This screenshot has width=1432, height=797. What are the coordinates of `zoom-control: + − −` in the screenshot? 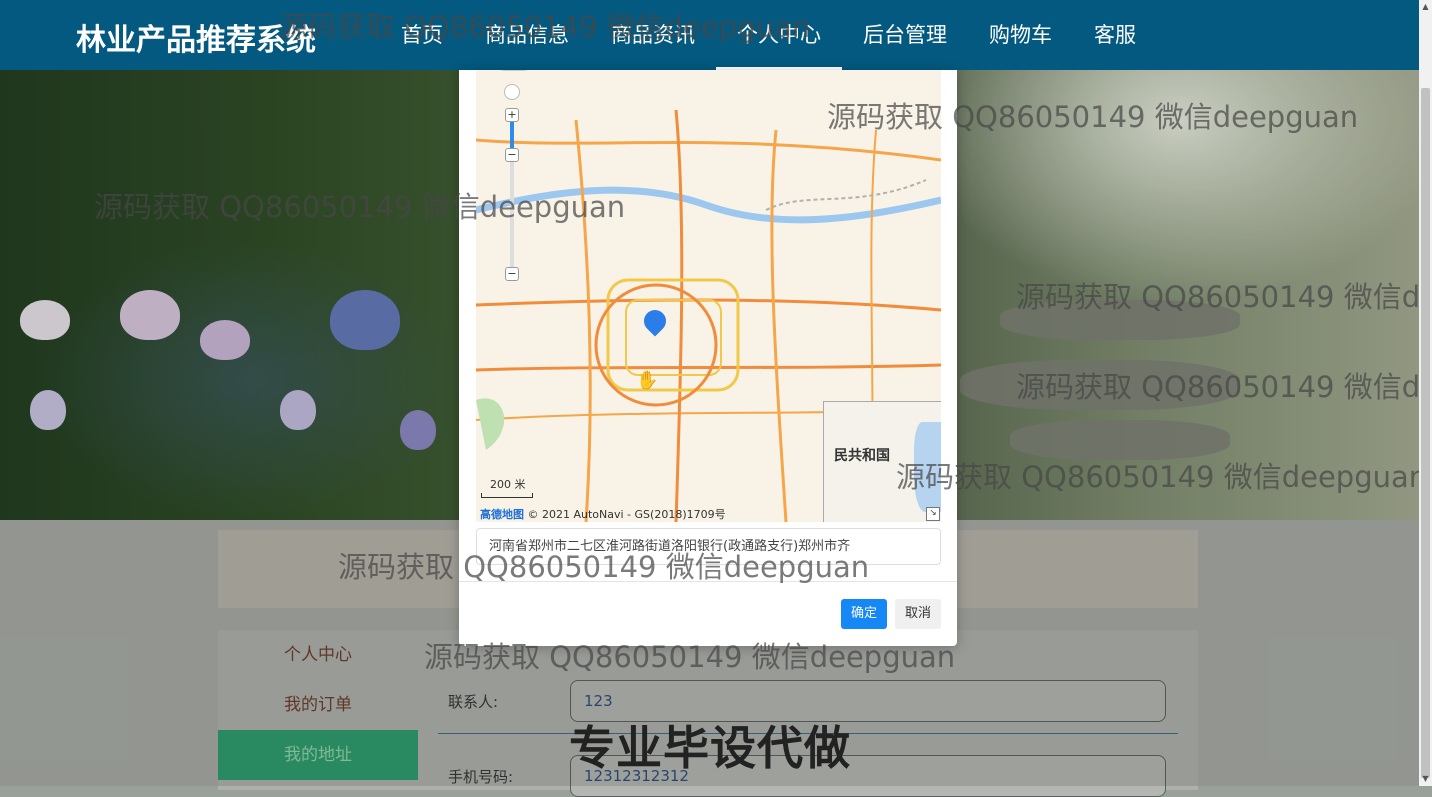 It's located at (514, 180).